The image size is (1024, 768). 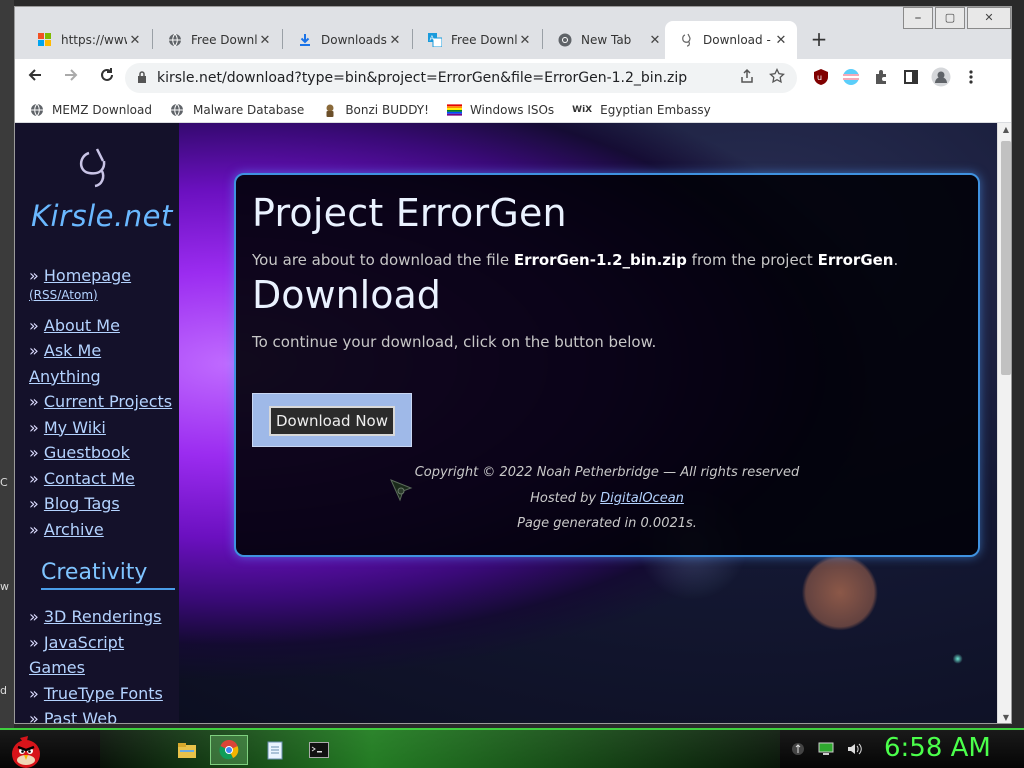 I want to click on back-button, so click(x=35, y=78).